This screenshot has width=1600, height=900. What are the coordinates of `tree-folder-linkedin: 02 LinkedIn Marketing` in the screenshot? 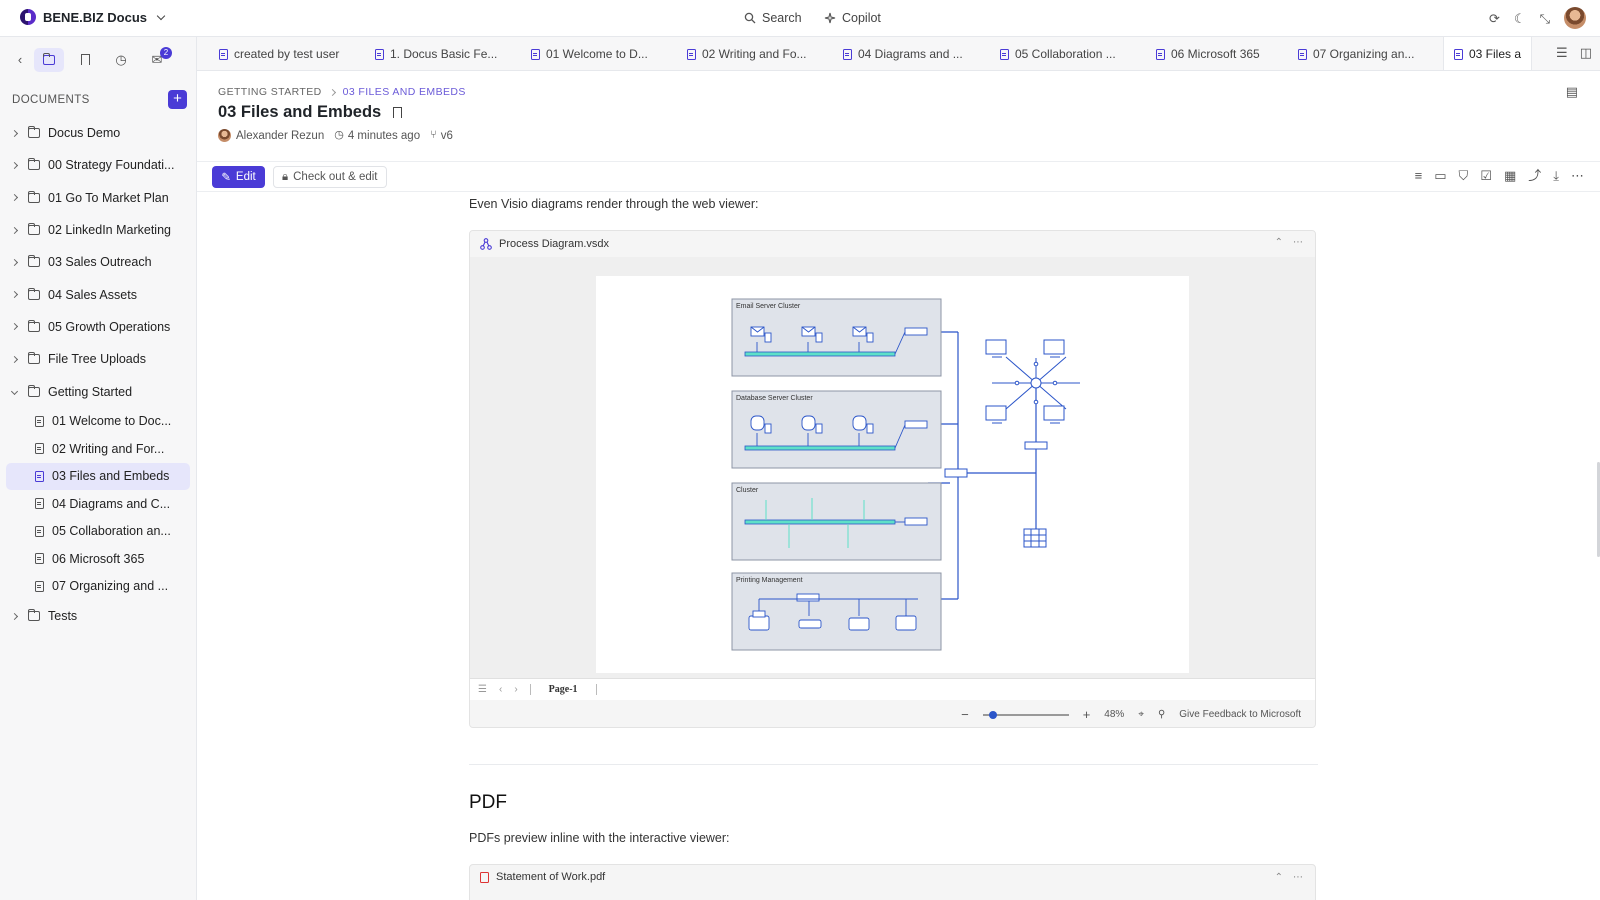 It's located at (98, 230).